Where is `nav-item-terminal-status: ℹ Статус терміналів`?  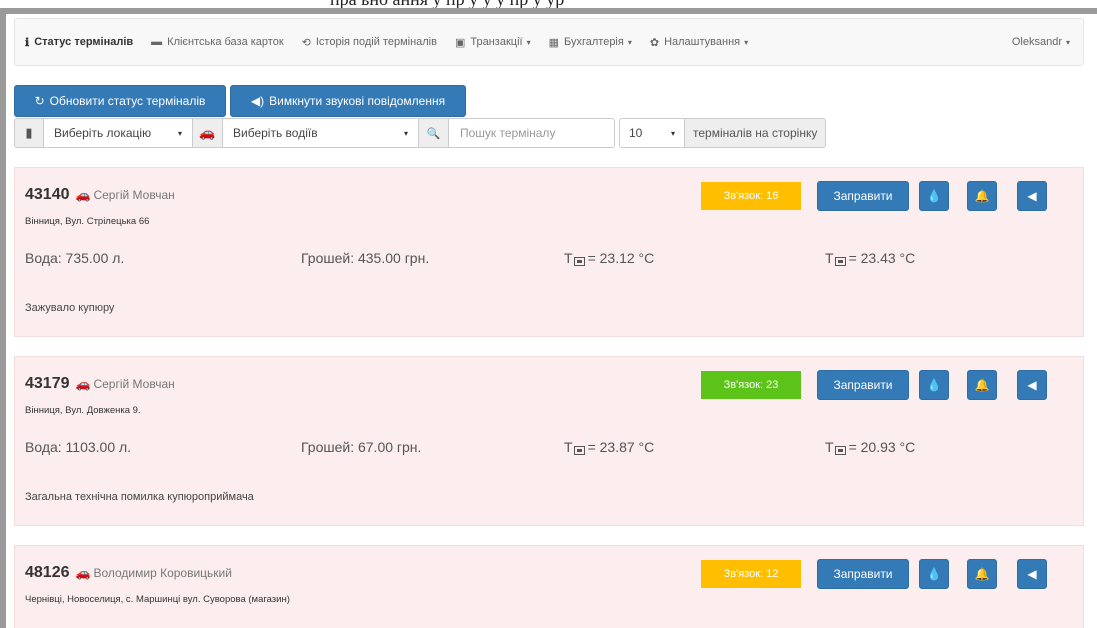 nav-item-terminal-status: ℹ Статус терміналів is located at coordinates (78, 42).